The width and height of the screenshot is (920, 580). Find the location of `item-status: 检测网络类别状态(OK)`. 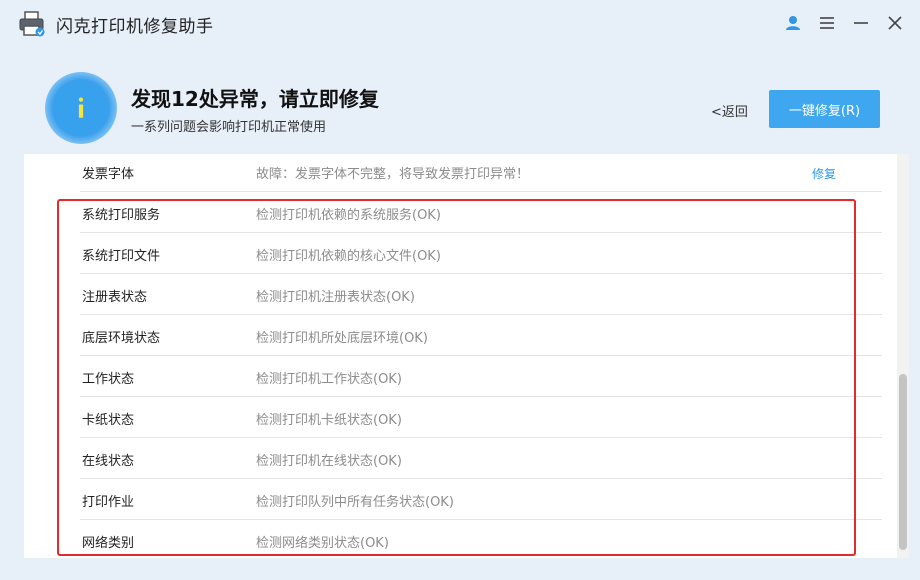

item-status: 检测网络类别状态(OK) is located at coordinates (322, 543).